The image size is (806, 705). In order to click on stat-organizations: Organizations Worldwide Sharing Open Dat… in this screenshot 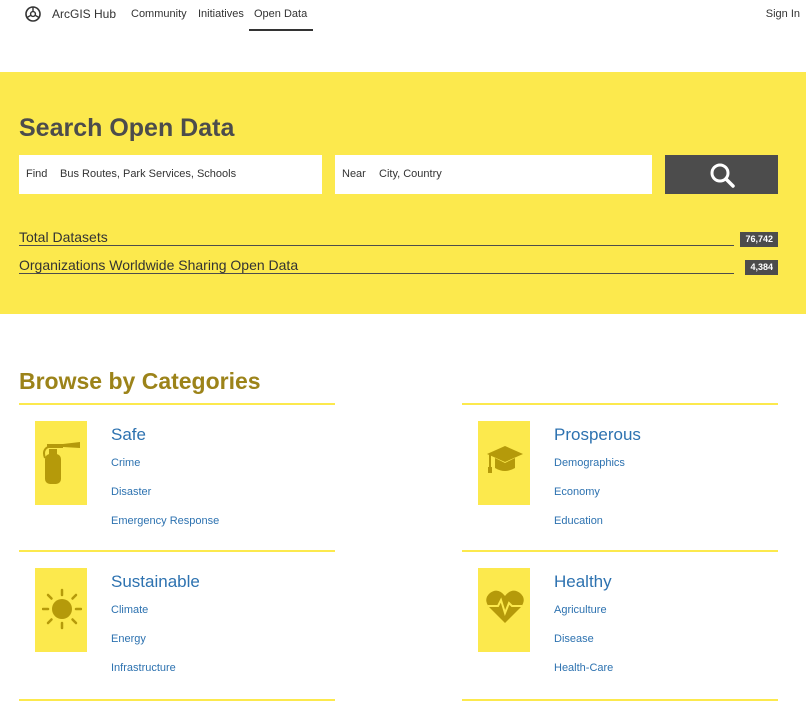, I will do `click(398, 266)`.